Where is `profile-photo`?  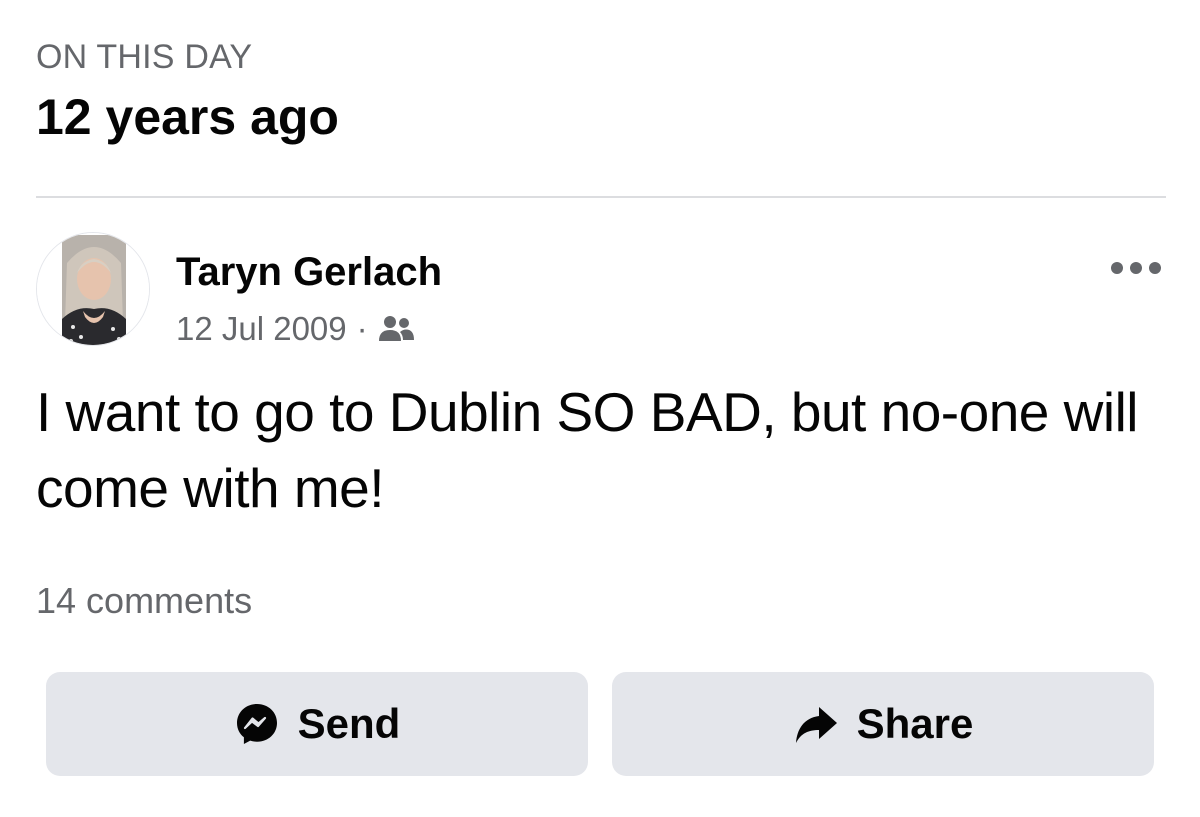 profile-photo is located at coordinates (93, 289).